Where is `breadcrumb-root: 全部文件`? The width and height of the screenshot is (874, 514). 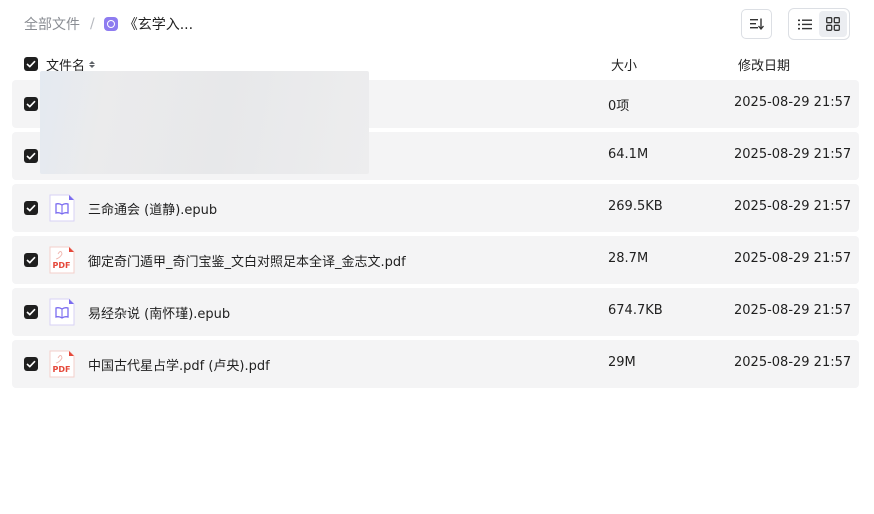
breadcrumb-root: 全部文件 is located at coordinates (52, 24).